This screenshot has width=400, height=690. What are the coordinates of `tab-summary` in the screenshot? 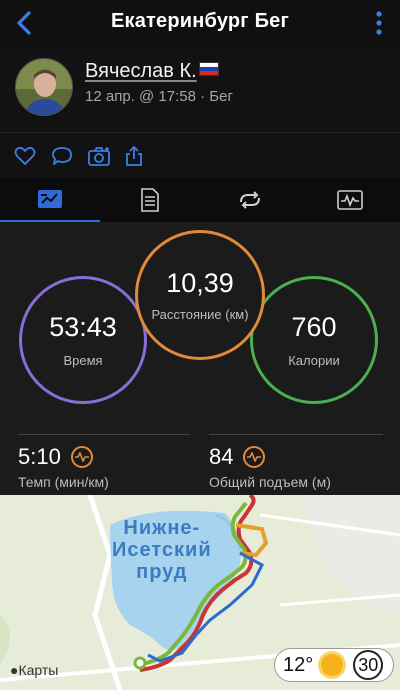 It's located at (50, 200).